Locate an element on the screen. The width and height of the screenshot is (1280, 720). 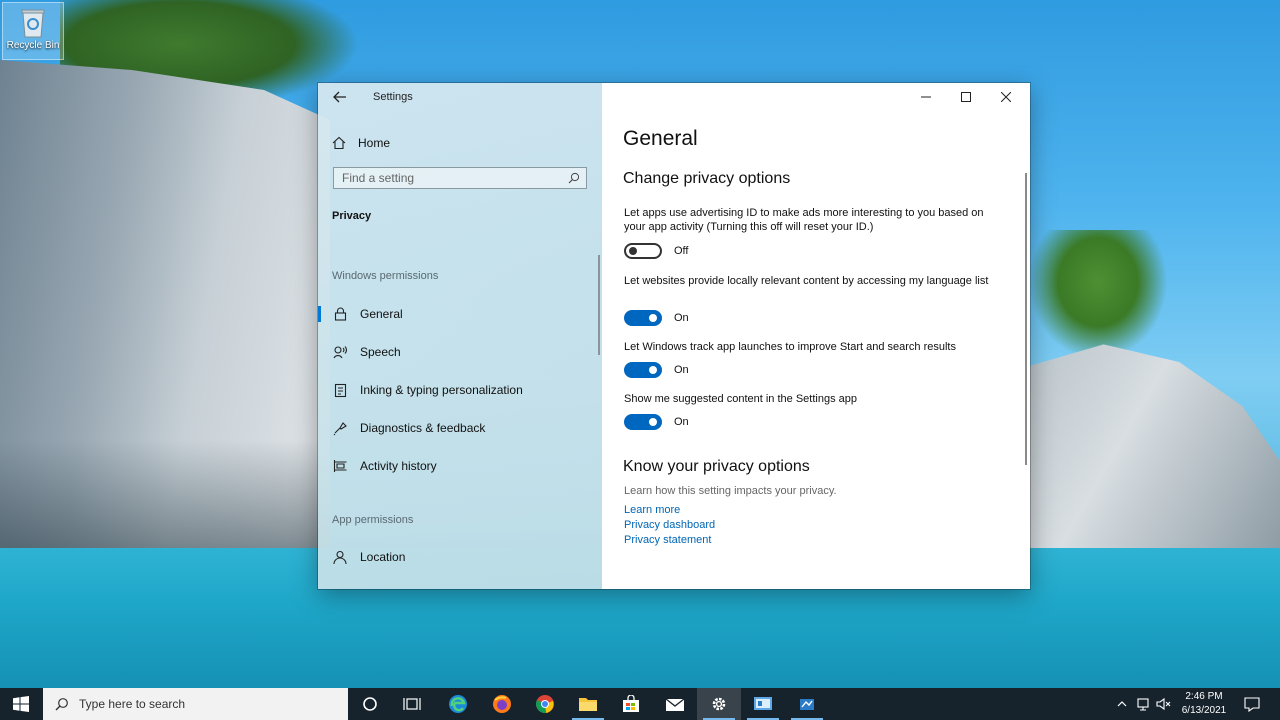
change-privacy-options-heading: Change privacy options is located at coordinates (707, 178).